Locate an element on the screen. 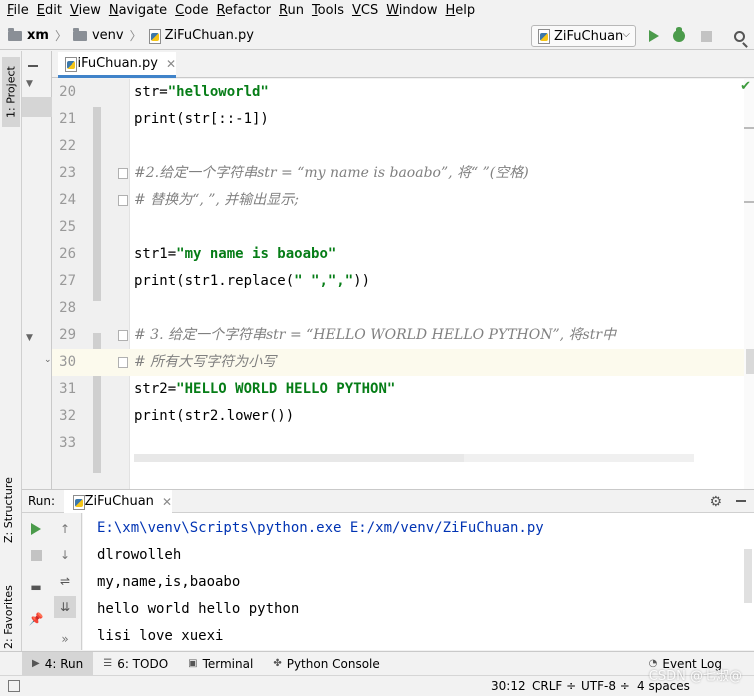 Image resolution: width=754 pixels, height=696 pixels. run-button is located at coordinates (654, 36).